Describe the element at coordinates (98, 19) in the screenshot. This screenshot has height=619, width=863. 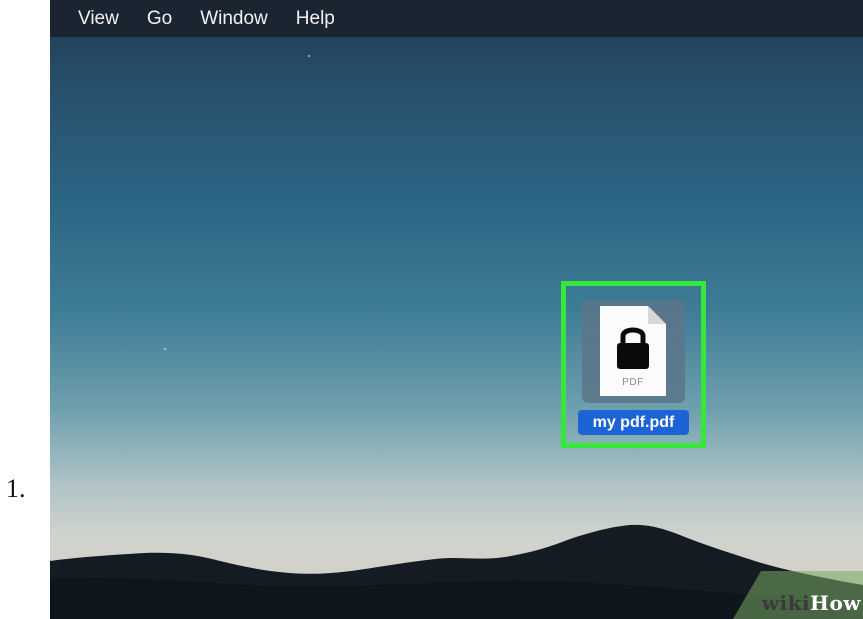
I see `menu-view: View` at that location.